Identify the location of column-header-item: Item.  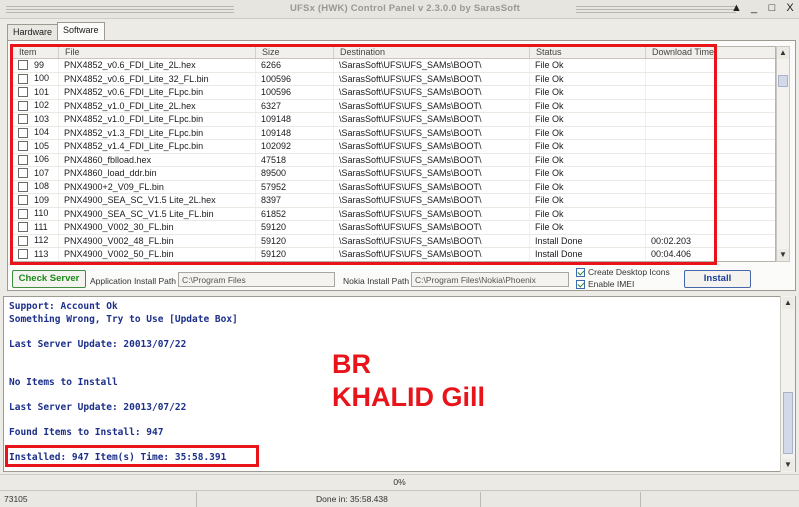
(36, 52).